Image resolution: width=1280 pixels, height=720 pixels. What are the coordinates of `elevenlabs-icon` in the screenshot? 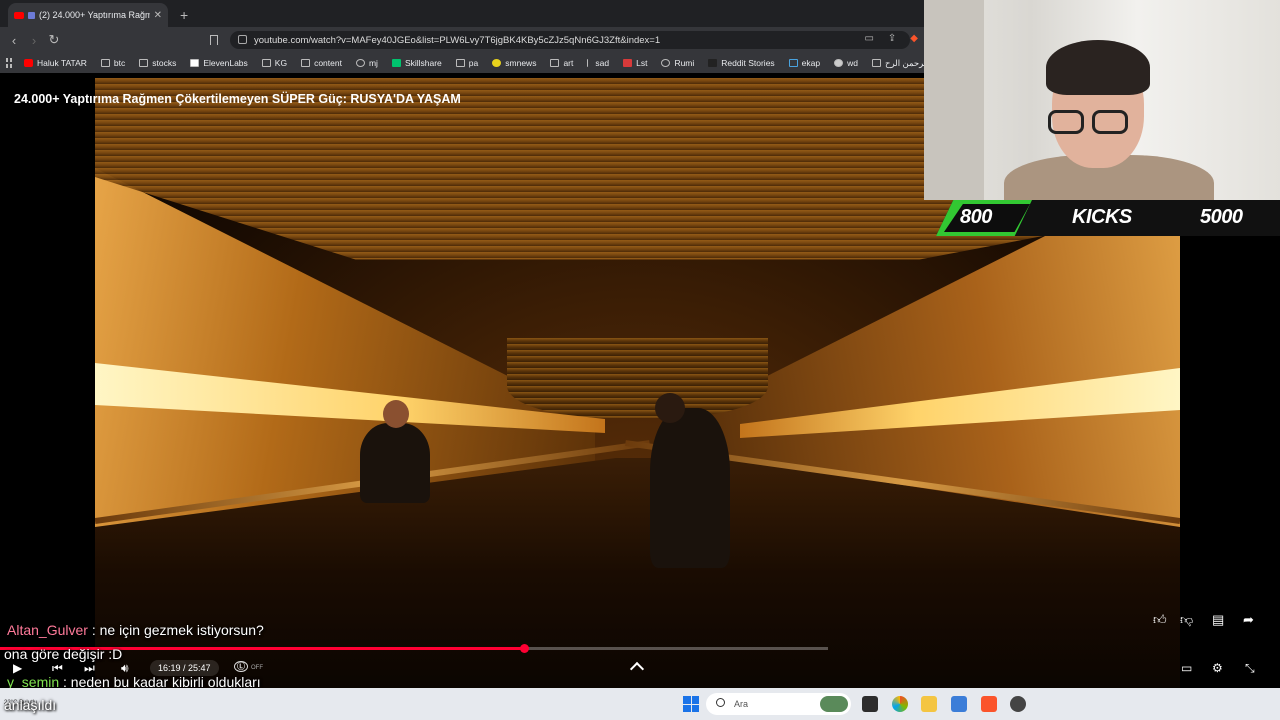 It's located at (195, 63).